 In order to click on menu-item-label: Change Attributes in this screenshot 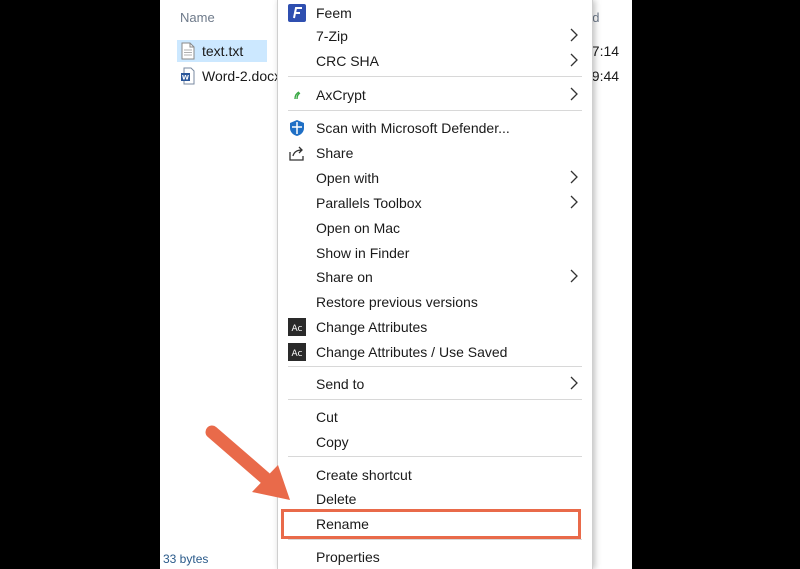, I will do `click(372, 326)`.